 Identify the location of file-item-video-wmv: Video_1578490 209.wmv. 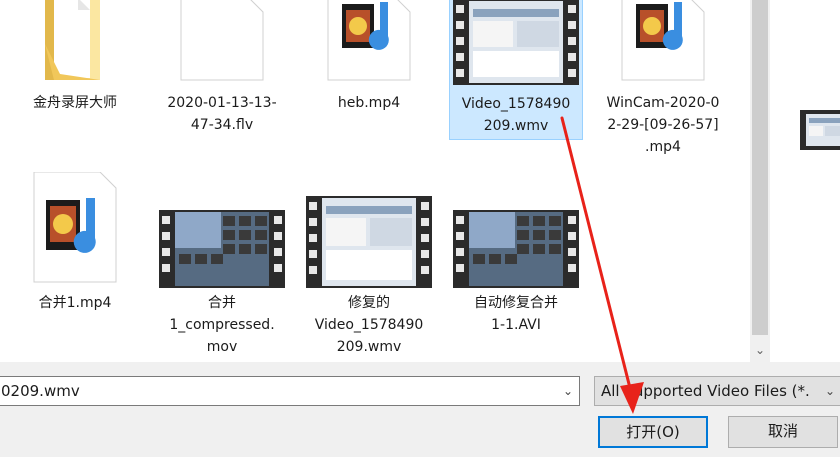
(516, 70).